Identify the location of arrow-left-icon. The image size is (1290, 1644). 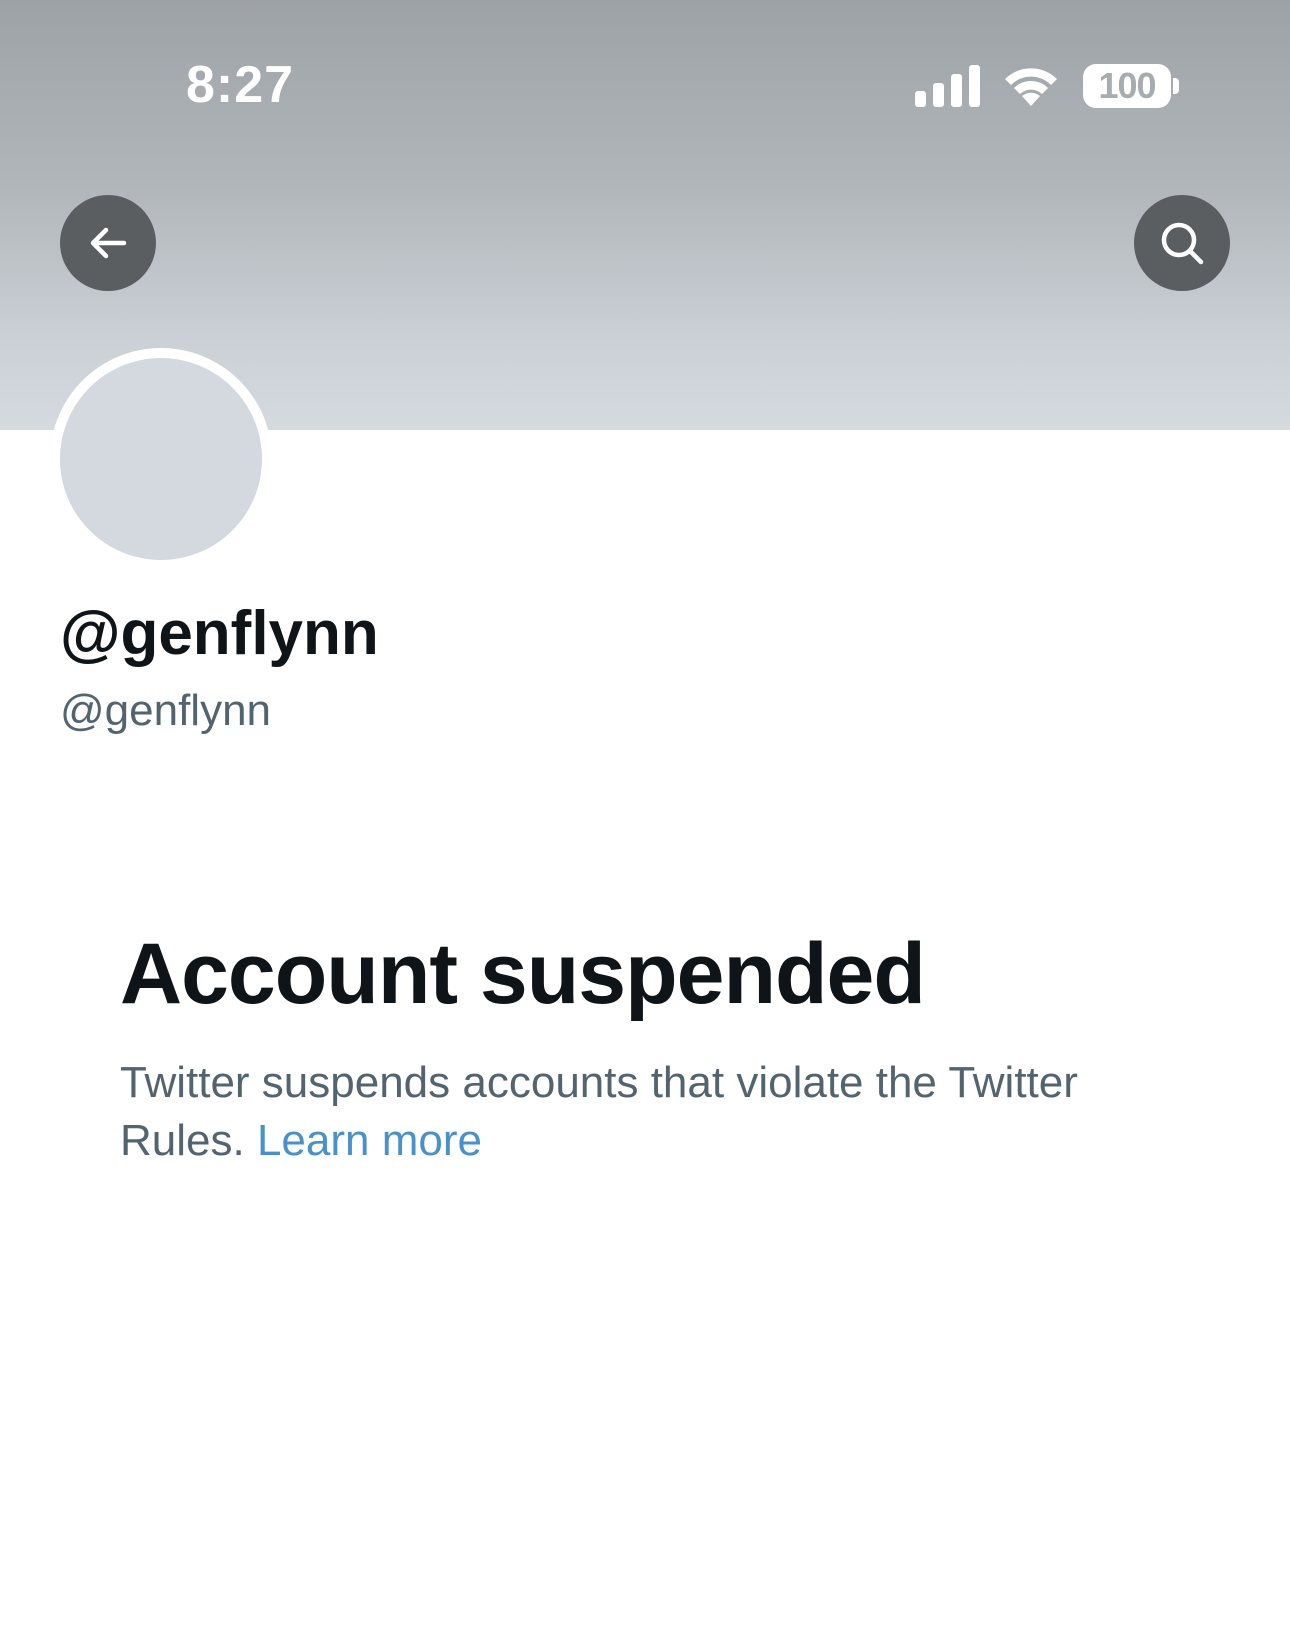
(108, 243).